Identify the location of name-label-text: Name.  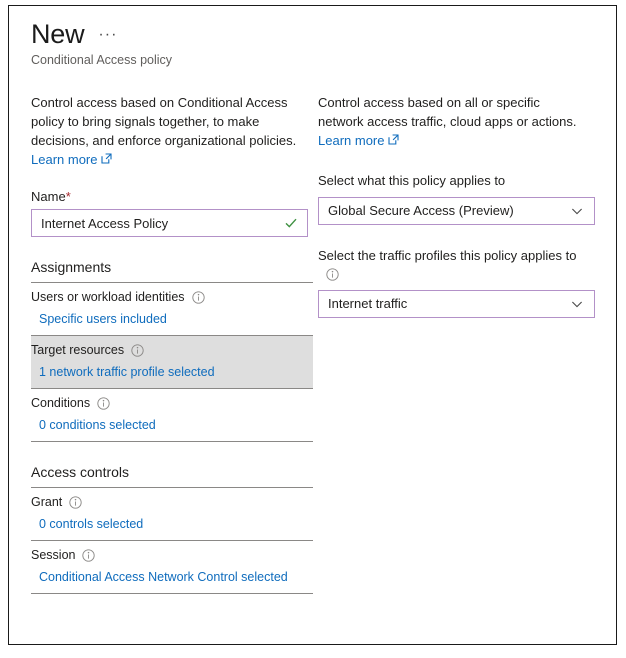
(48, 197).